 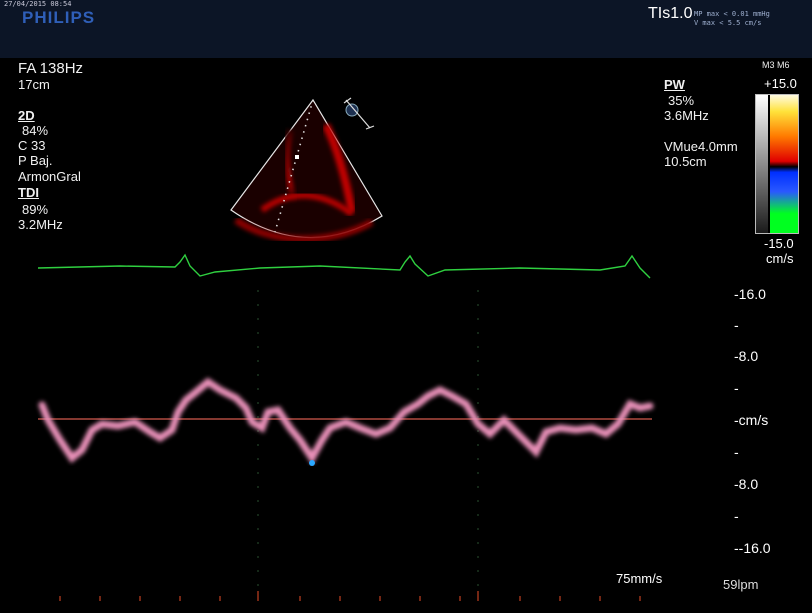 What do you see at coordinates (346, 421) in the screenshot?
I see `tdi-doppler-trace` at bounding box center [346, 421].